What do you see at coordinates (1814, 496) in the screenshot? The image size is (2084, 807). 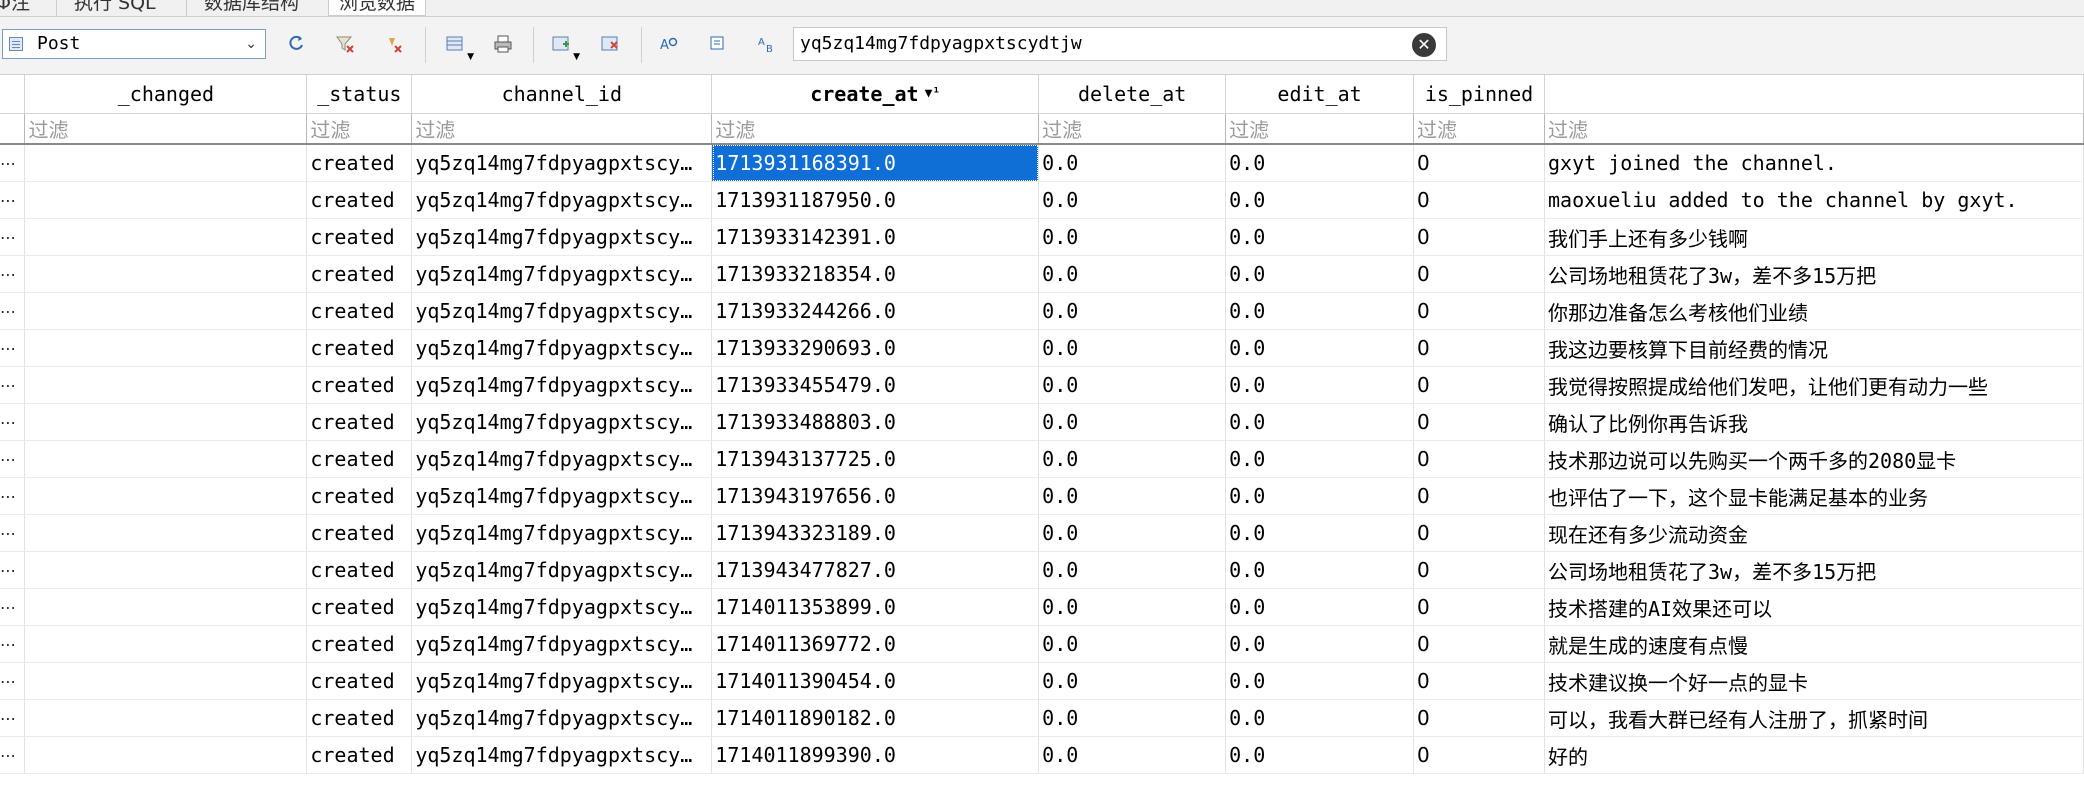 I see `cell-message: 也评估了一下，这个显卡能满足基本的业务` at bounding box center [1814, 496].